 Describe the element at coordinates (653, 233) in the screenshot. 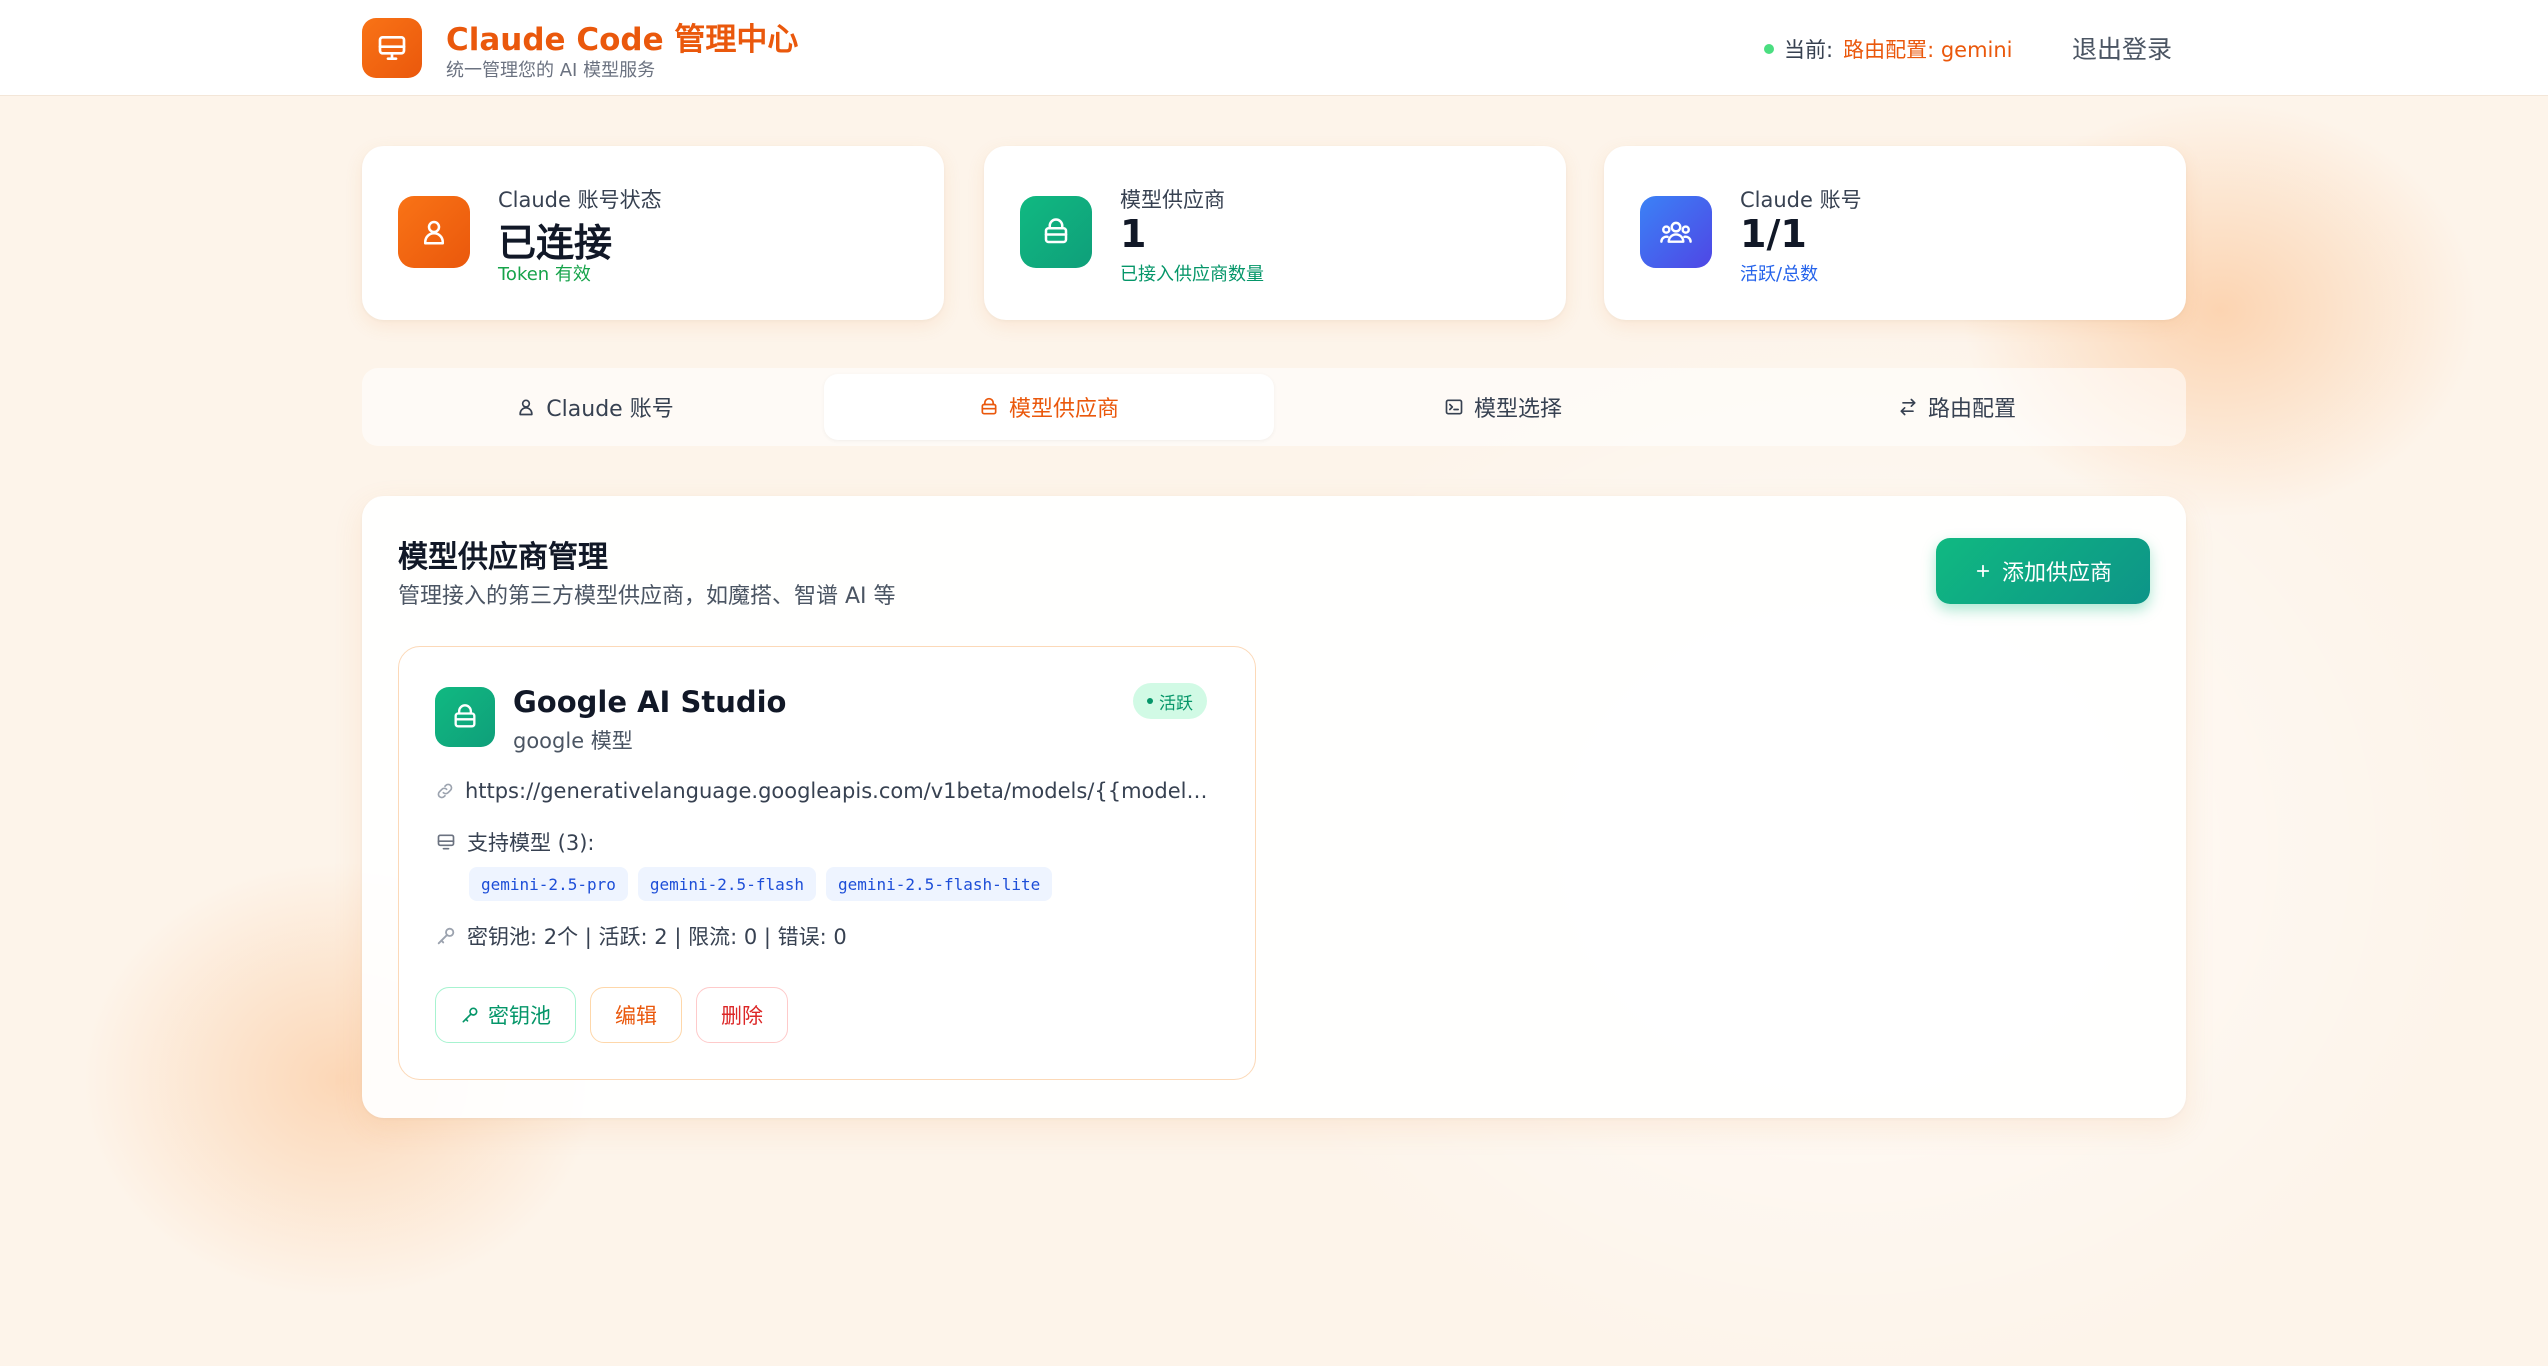

I see `stat-card-account-status: Claude 账号状态 已连接 Token 有效` at that location.